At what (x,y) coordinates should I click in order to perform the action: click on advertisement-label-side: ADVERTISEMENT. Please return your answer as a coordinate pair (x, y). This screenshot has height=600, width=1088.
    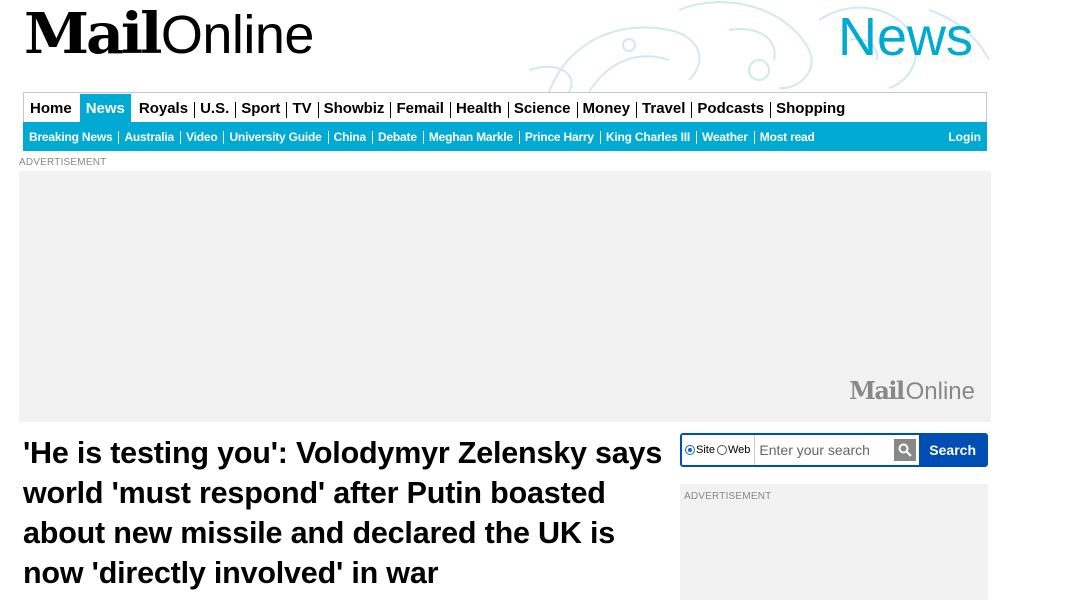
    Looking at the image, I should click on (728, 496).